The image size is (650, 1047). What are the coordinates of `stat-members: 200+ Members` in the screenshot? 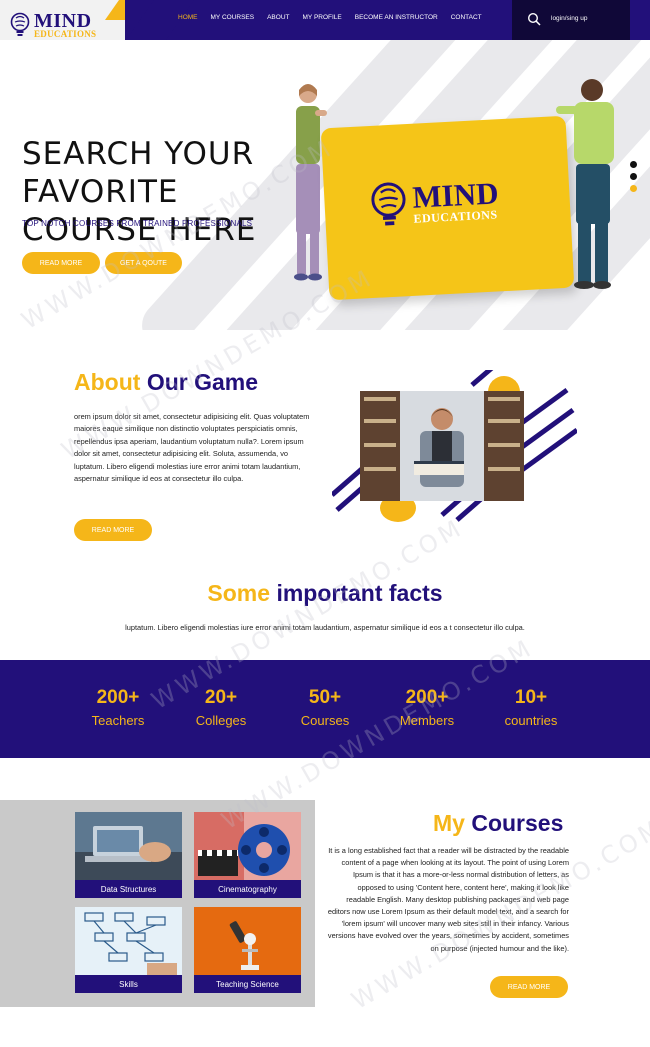 It's located at (427, 708).